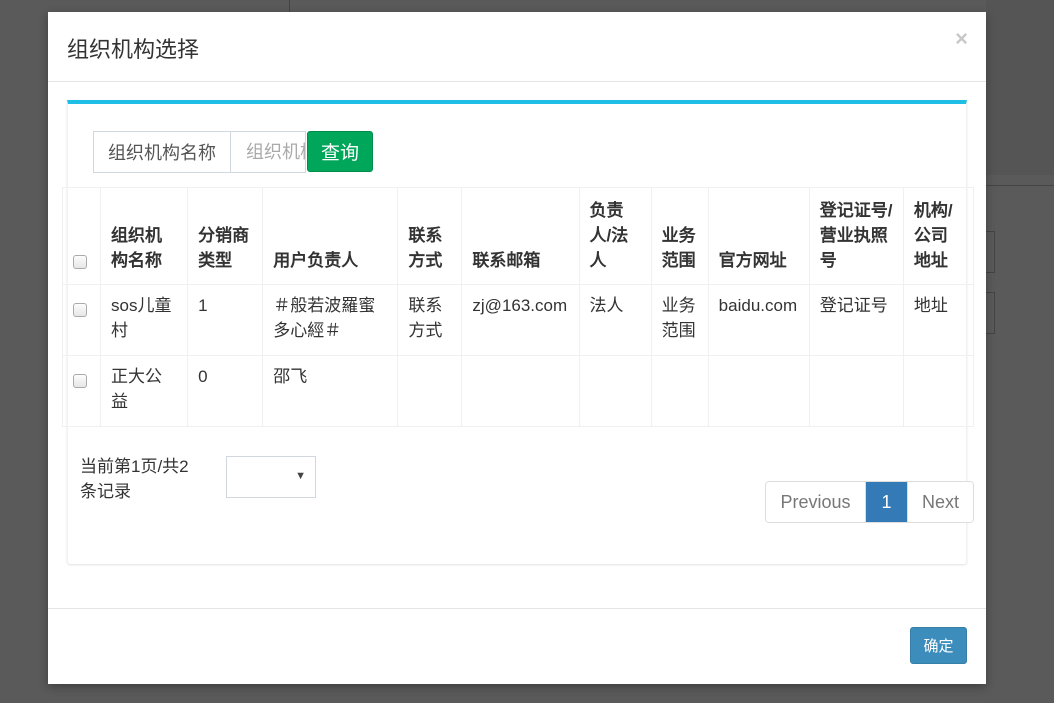  Describe the element at coordinates (856, 391) in the screenshot. I see `cell-registration-no` at that location.